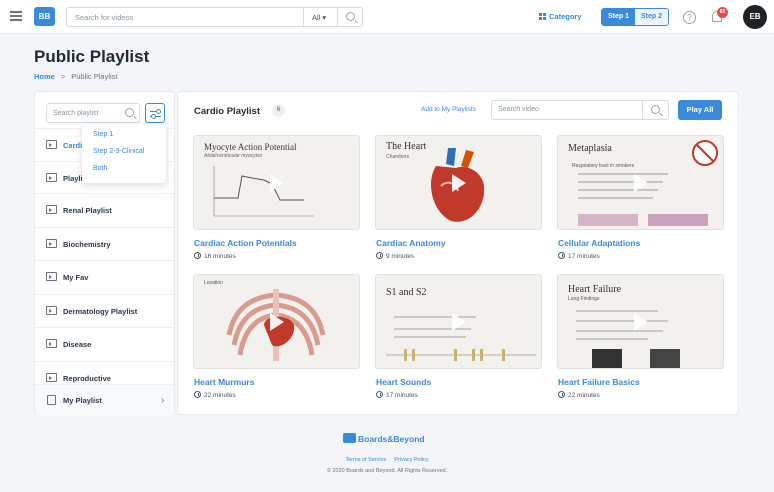 The width and height of the screenshot is (774, 492). I want to click on video-duration: 9 minutes, so click(395, 256).